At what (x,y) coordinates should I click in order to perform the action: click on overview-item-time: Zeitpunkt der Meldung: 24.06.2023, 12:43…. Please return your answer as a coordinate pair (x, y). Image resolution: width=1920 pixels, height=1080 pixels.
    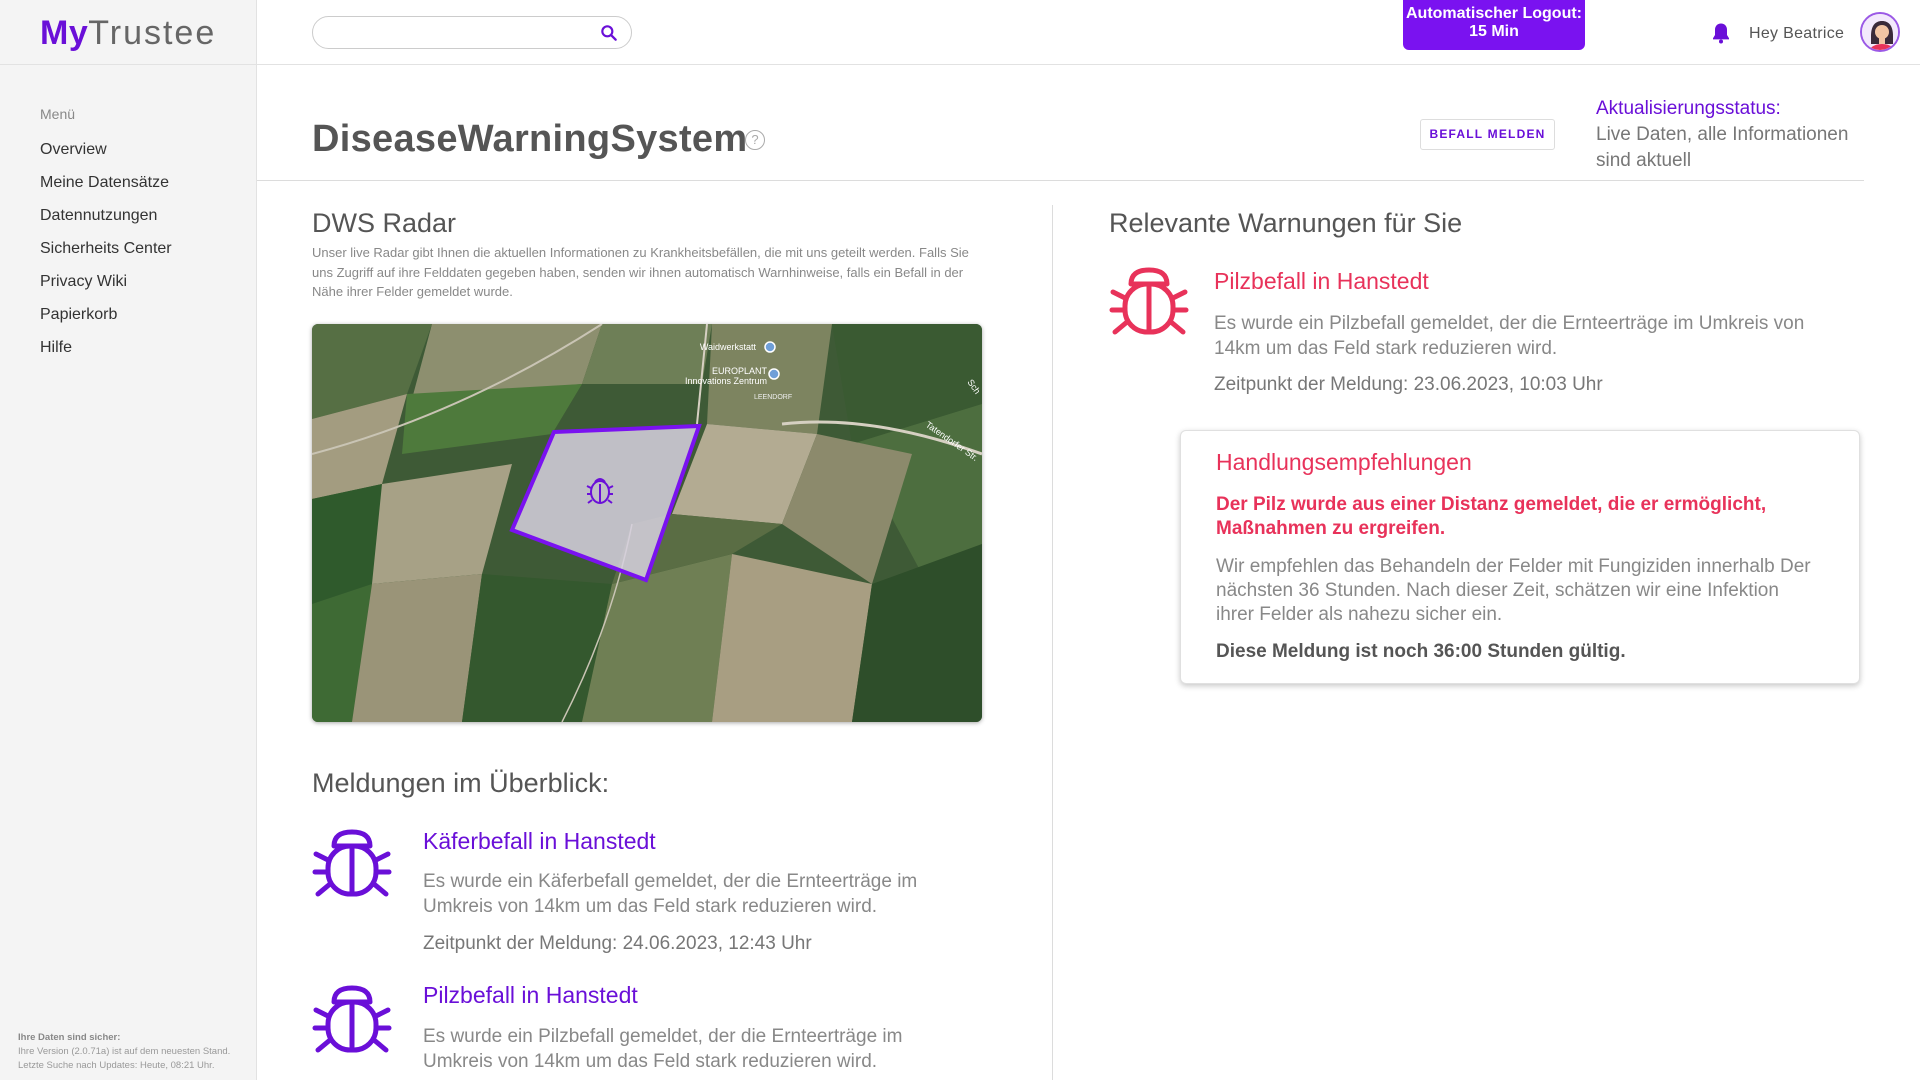
    Looking at the image, I should click on (617, 943).